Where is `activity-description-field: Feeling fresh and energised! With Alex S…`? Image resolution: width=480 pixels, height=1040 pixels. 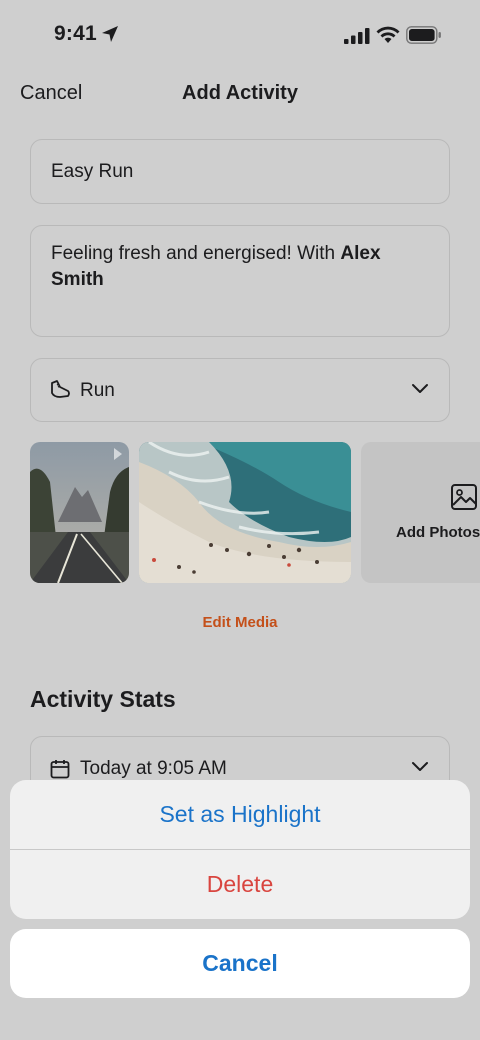 activity-description-field: Feeling fresh and energised! With Alex S… is located at coordinates (240, 281).